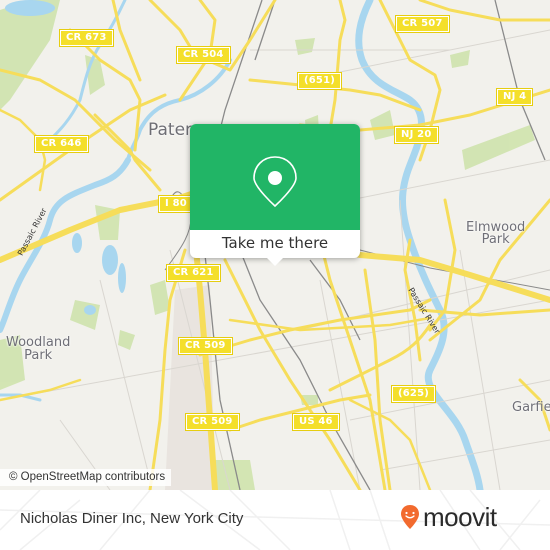 The width and height of the screenshot is (550, 550). What do you see at coordinates (275, 520) in the screenshot?
I see `footer-bar: Nicholas Diner Inc, New York City moovit` at bounding box center [275, 520].